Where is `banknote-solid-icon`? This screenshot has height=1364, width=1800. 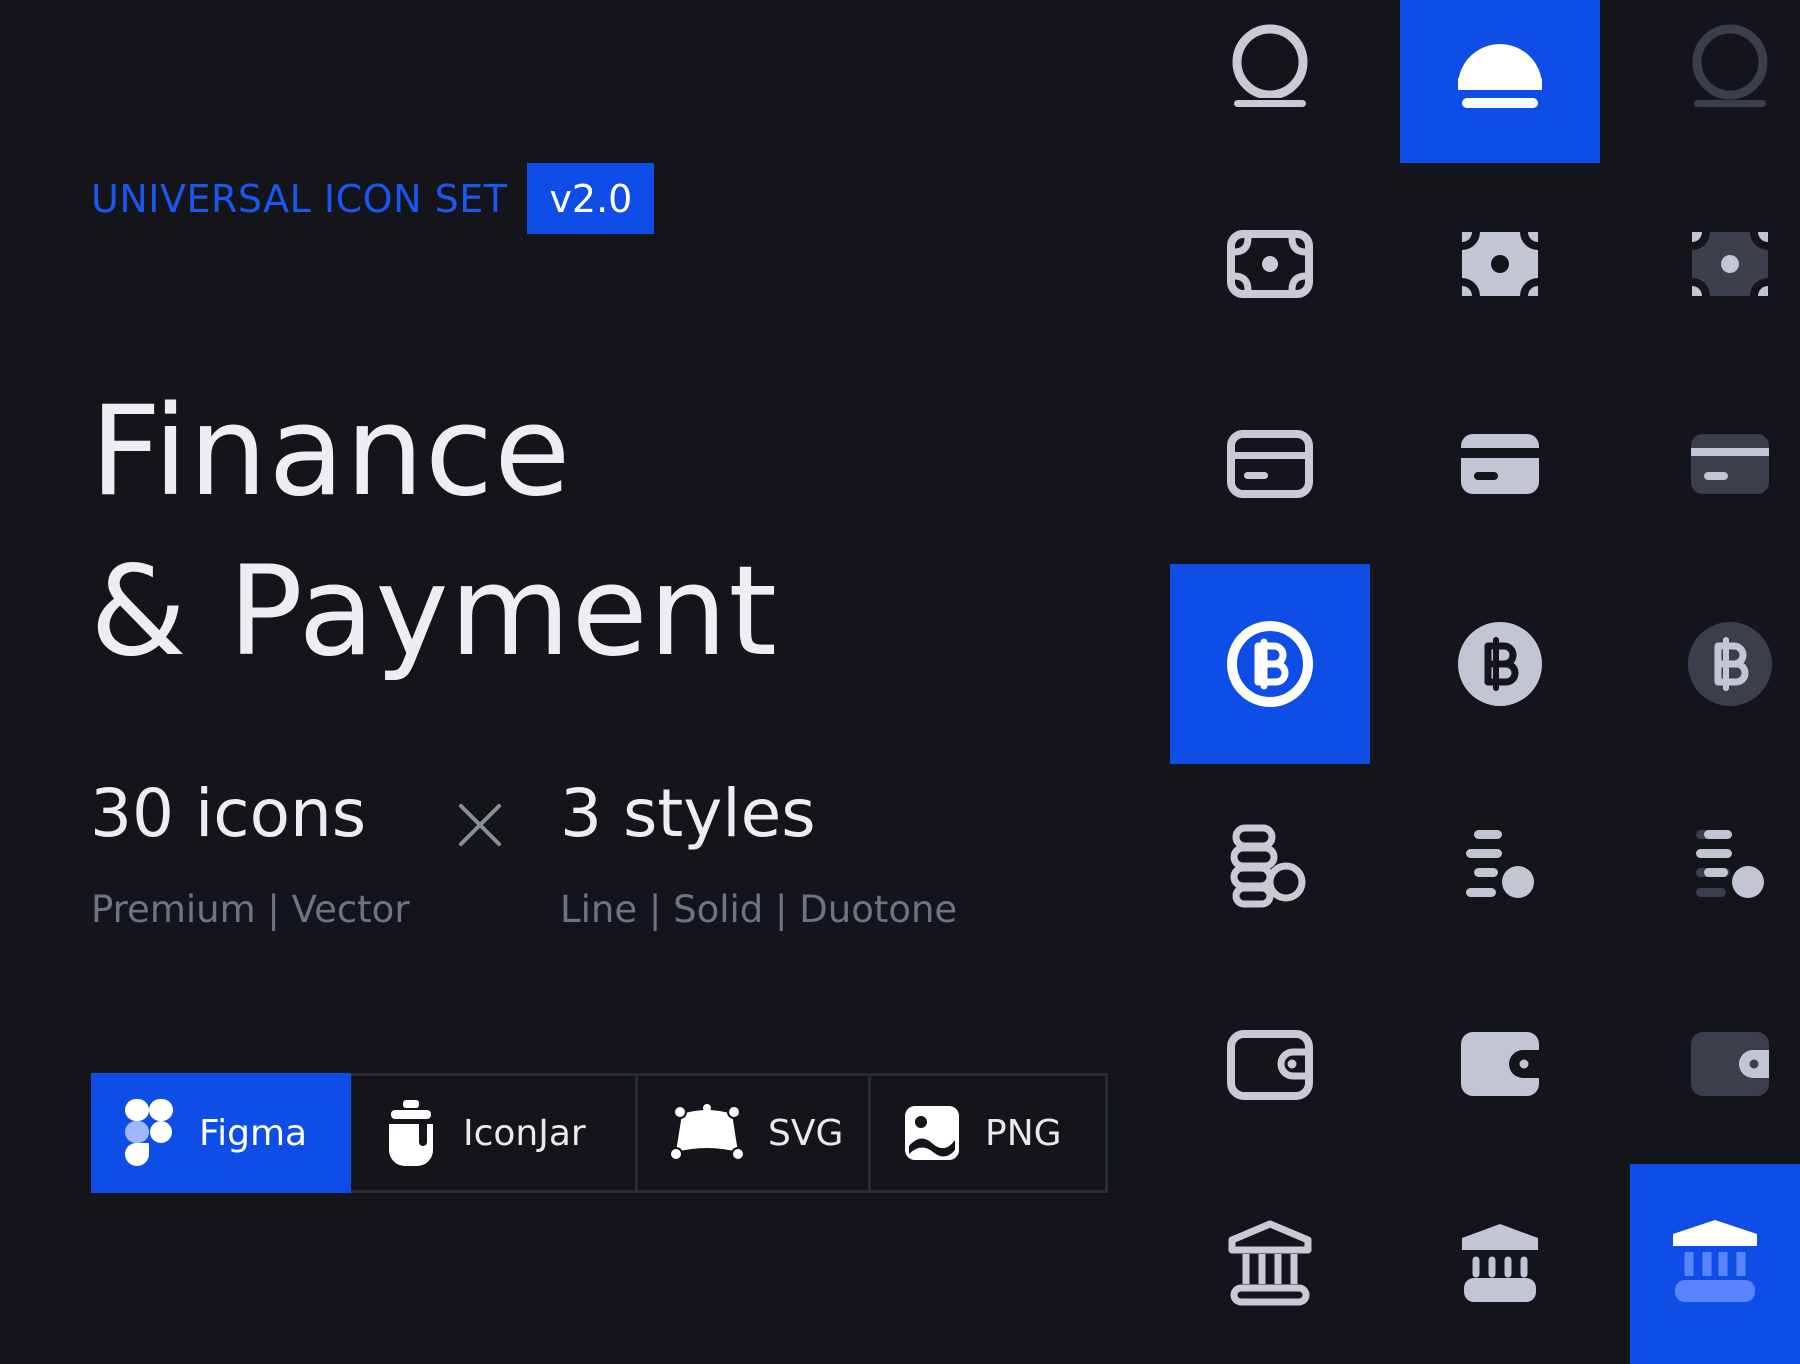 banknote-solid-icon is located at coordinates (1500, 264).